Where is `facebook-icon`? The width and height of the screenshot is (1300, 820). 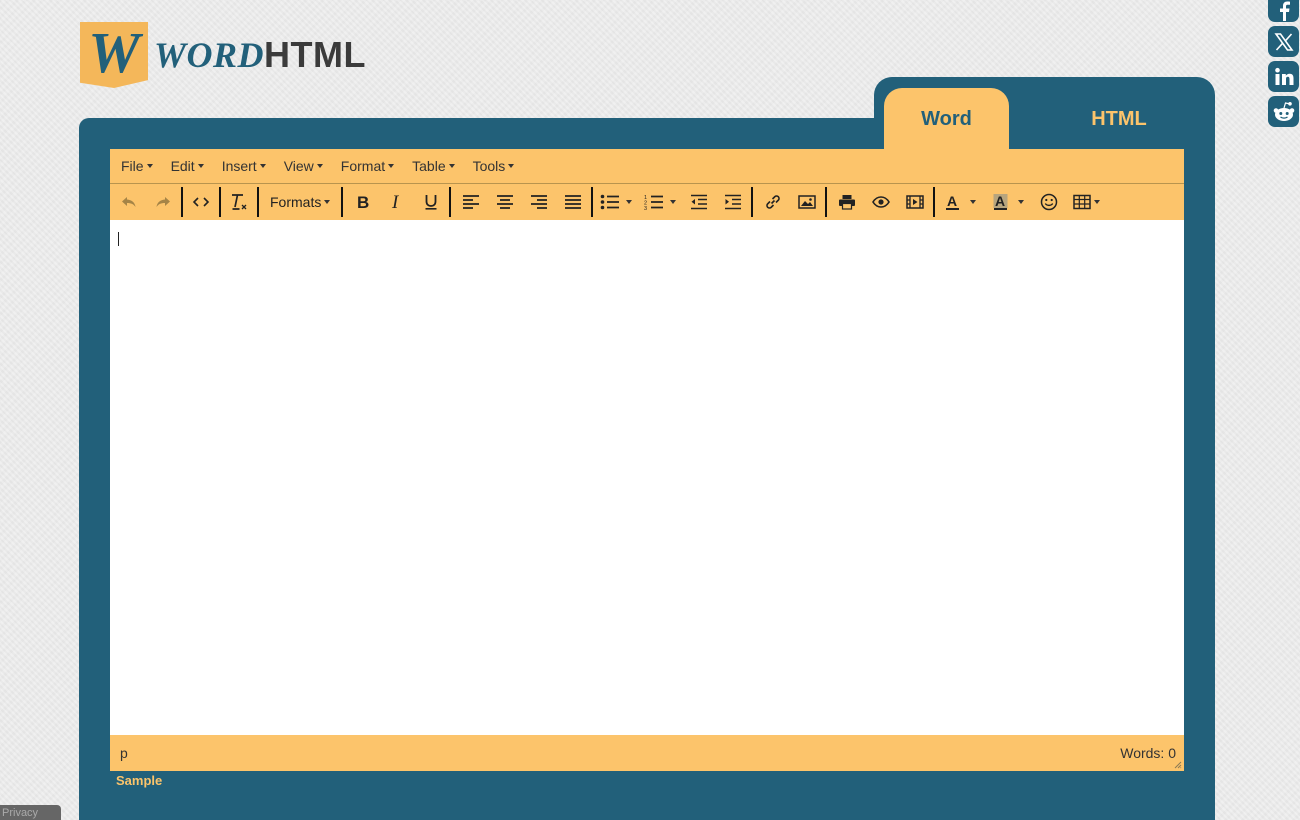
facebook-icon is located at coordinates (1283, 11).